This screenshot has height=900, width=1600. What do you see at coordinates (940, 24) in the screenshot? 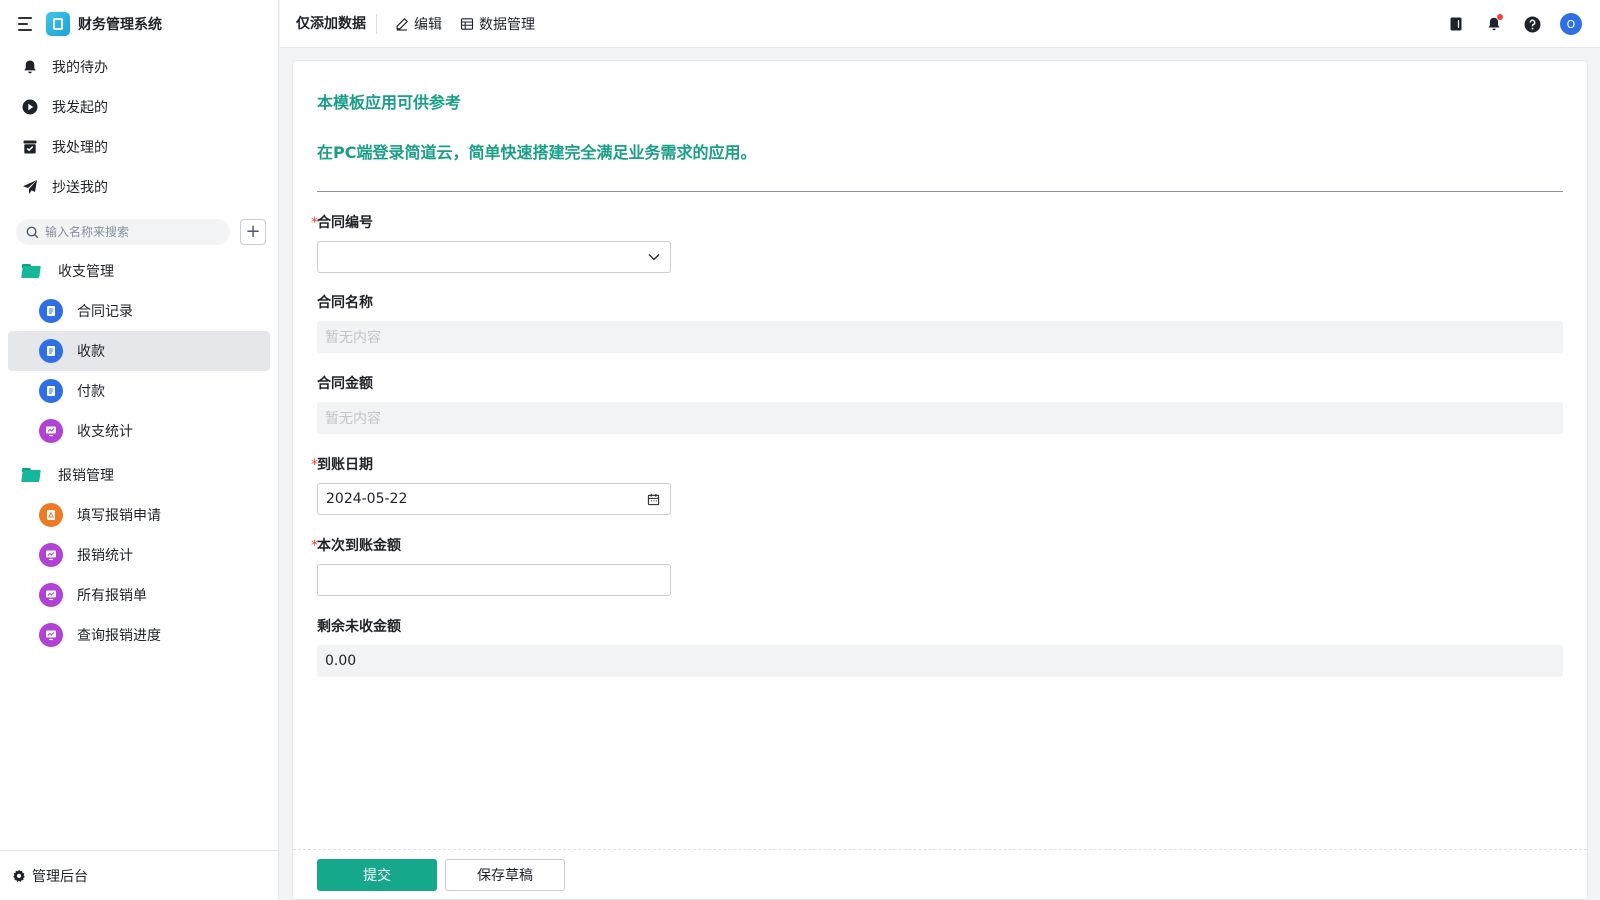
I see `top-bar: 仅添加数据 编辑 数据管理 O` at bounding box center [940, 24].